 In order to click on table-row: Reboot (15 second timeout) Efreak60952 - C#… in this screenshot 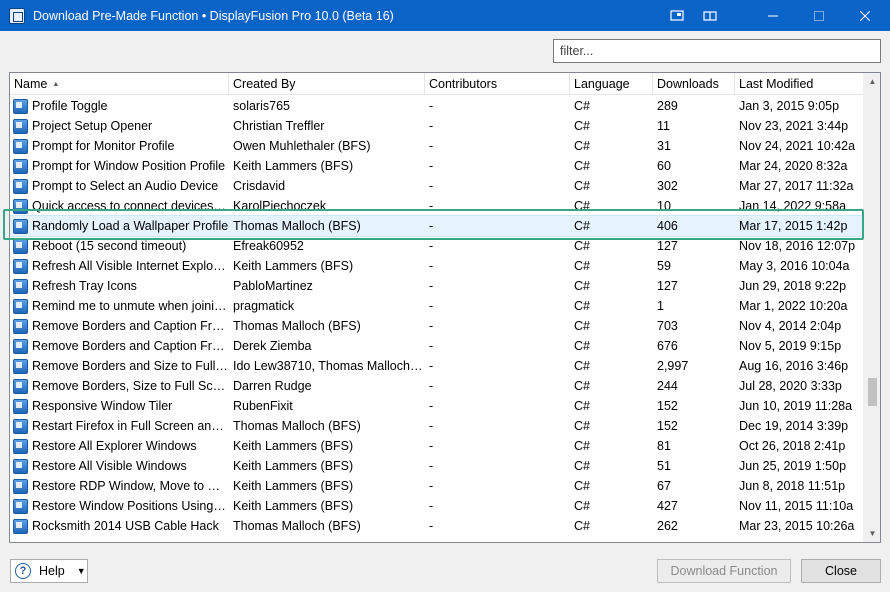, I will do `click(436, 246)`.